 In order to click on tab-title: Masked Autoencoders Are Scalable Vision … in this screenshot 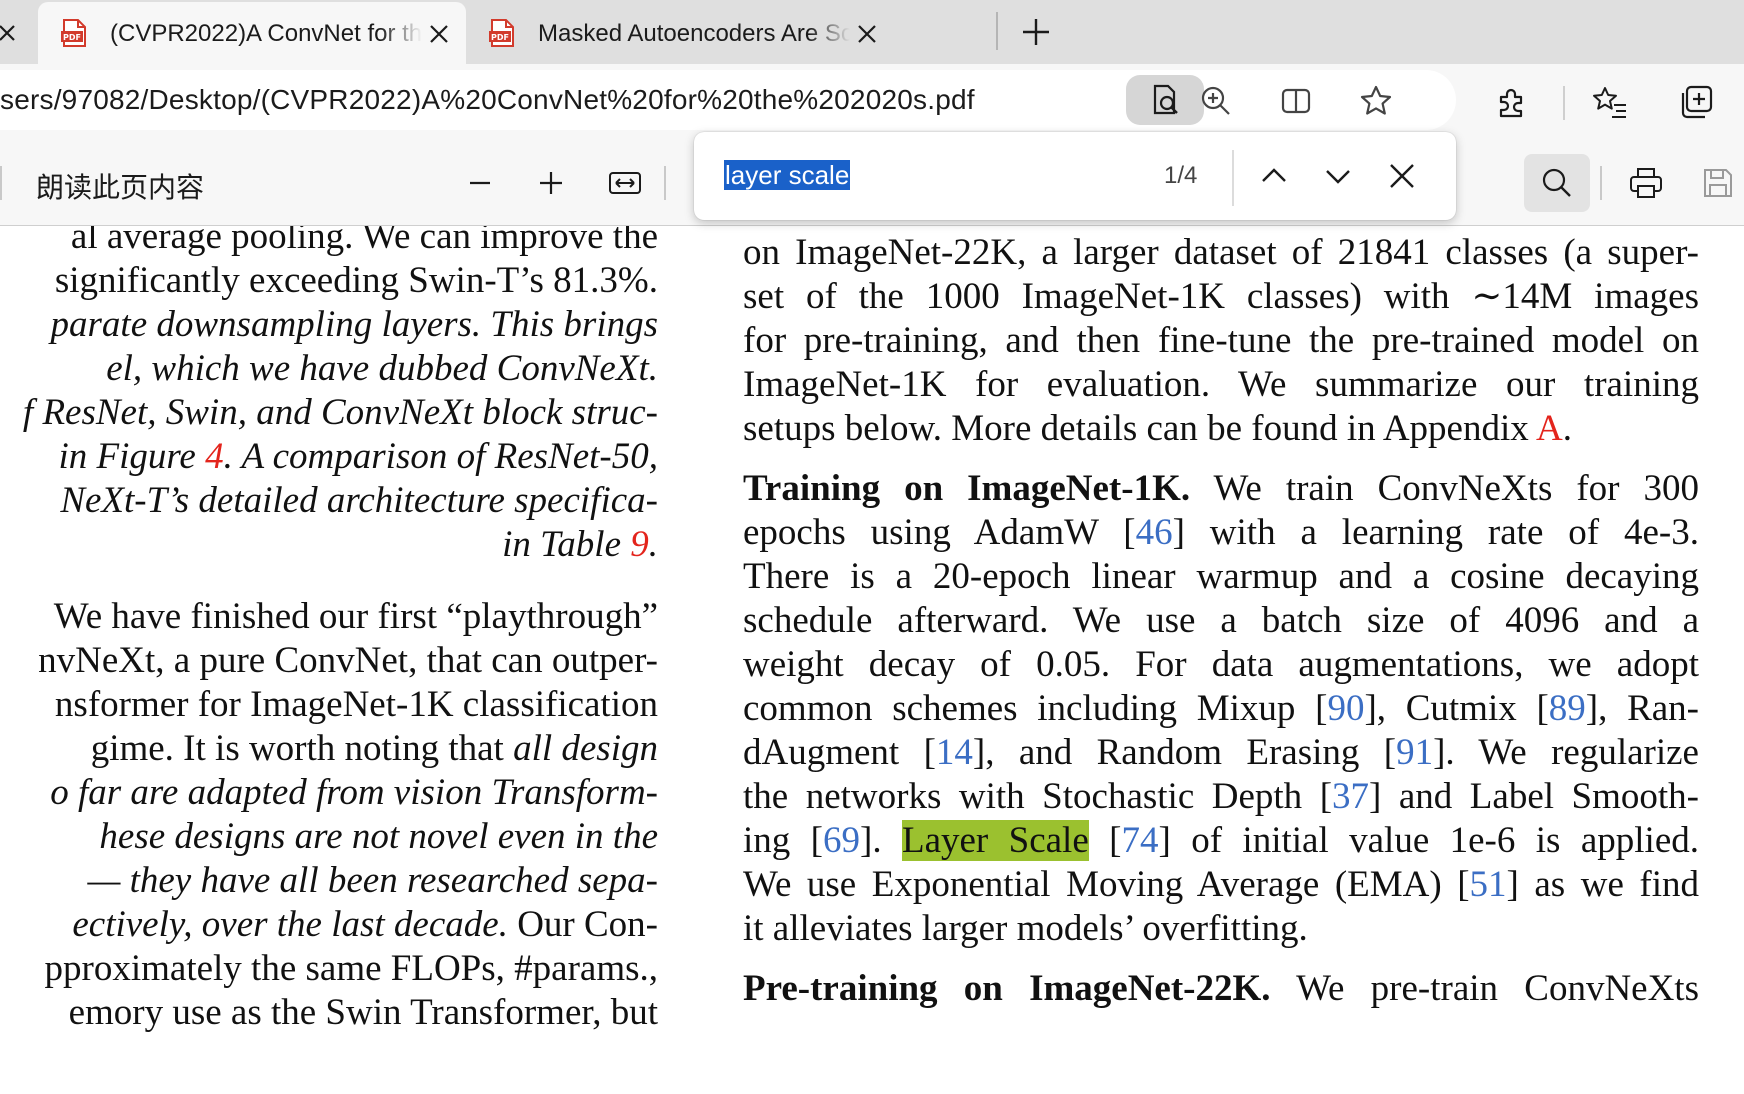, I will do `click(694, 33)`.